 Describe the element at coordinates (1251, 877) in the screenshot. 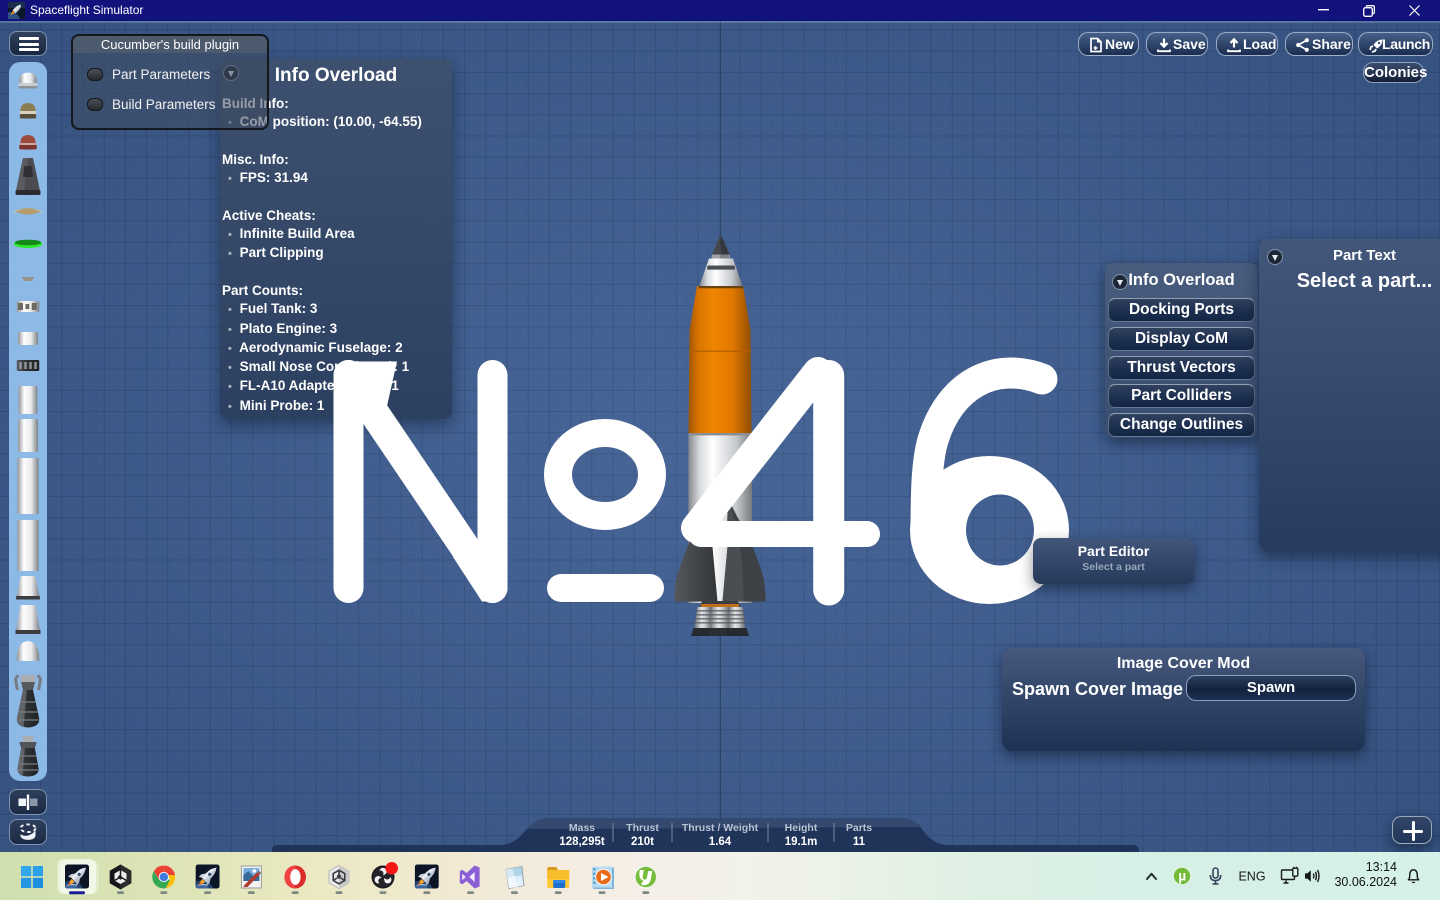

I see `svg-text: ENG` at that location.